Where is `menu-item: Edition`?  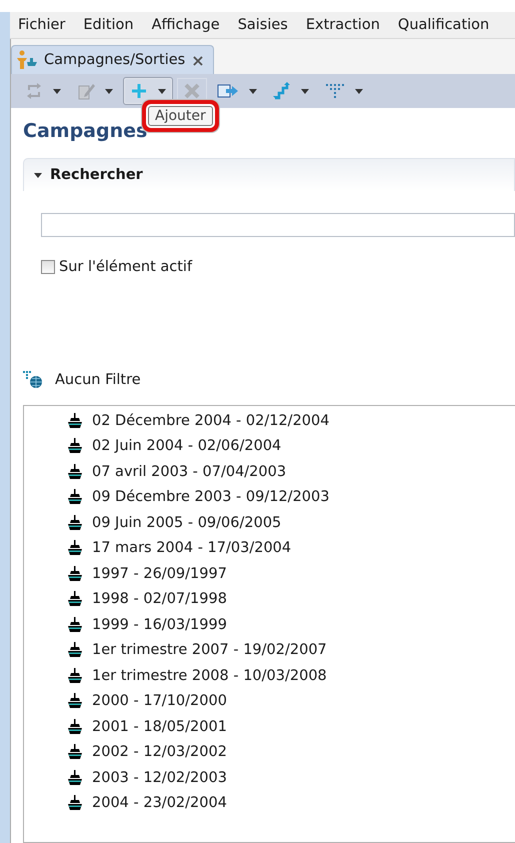 menu-item: Edition is located at coordinates (108, 25).